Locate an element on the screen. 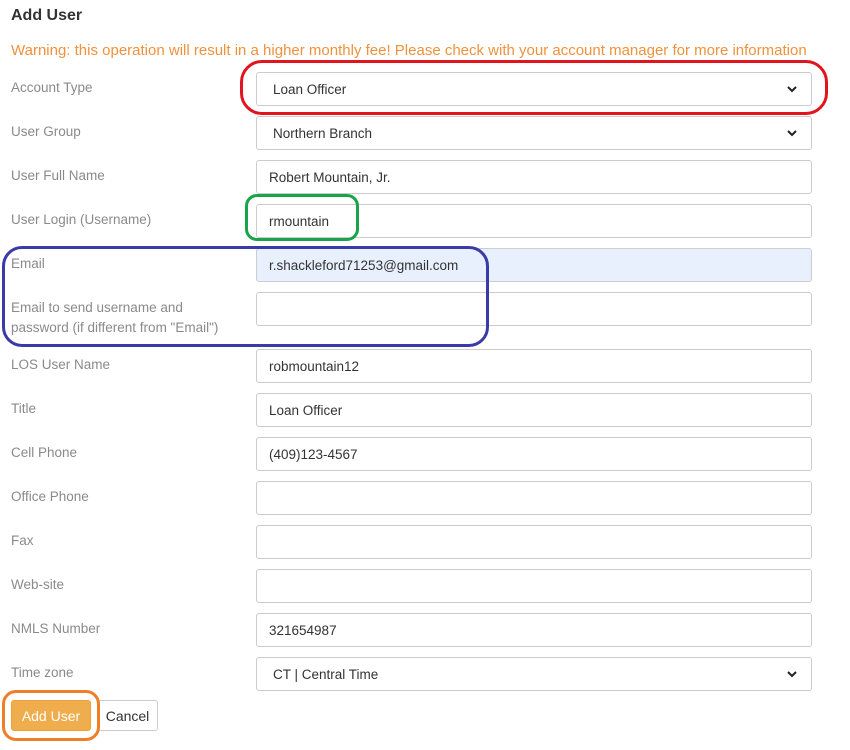 The image size is (850, 750). account-type-select: Loan Officer is located at coordinates (534, 89).